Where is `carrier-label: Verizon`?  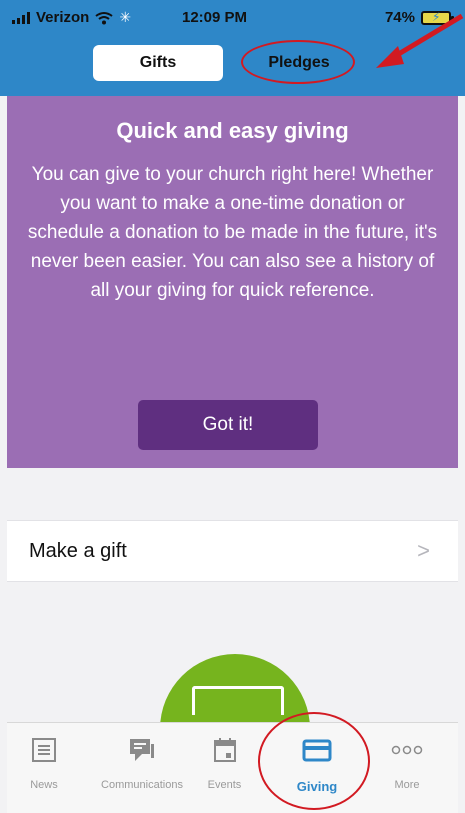
carrier-label: Verizon is located at coordinates (63, 17).